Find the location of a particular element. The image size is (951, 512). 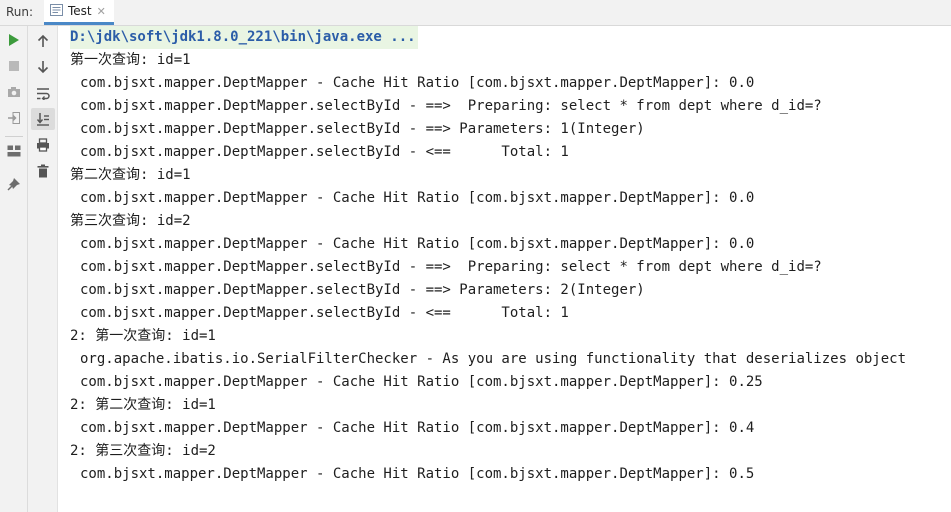

layout-button is located at coordinates (14, 151).